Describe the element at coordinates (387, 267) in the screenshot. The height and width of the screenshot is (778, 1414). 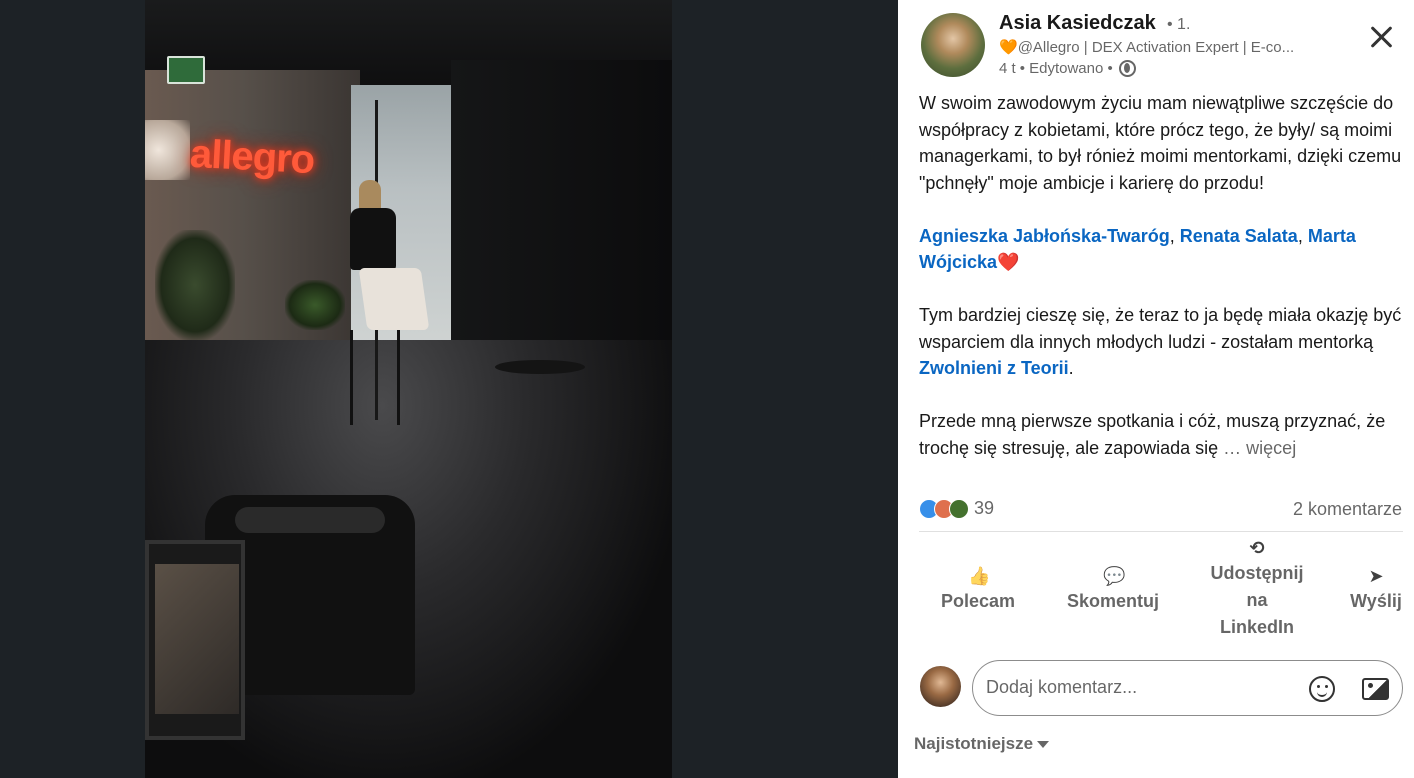
I see `seated-person` at that location.